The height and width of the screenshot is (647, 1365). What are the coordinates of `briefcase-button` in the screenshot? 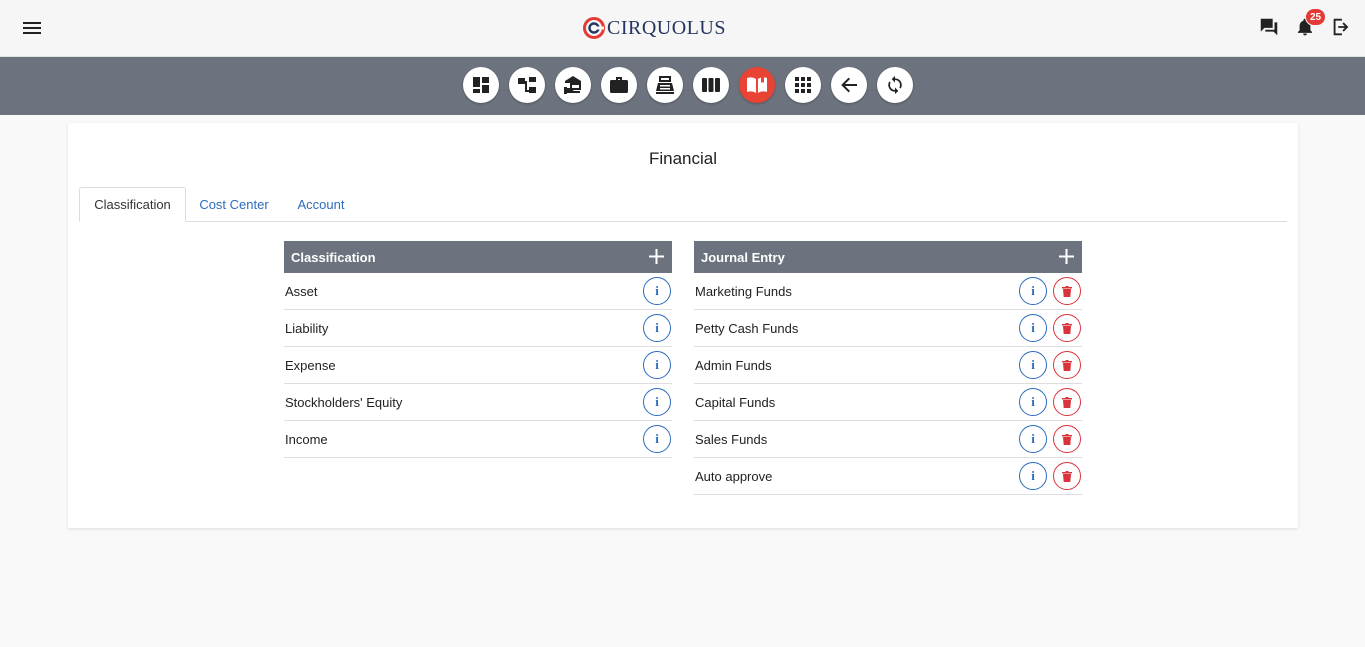 It's located at (619, 85).